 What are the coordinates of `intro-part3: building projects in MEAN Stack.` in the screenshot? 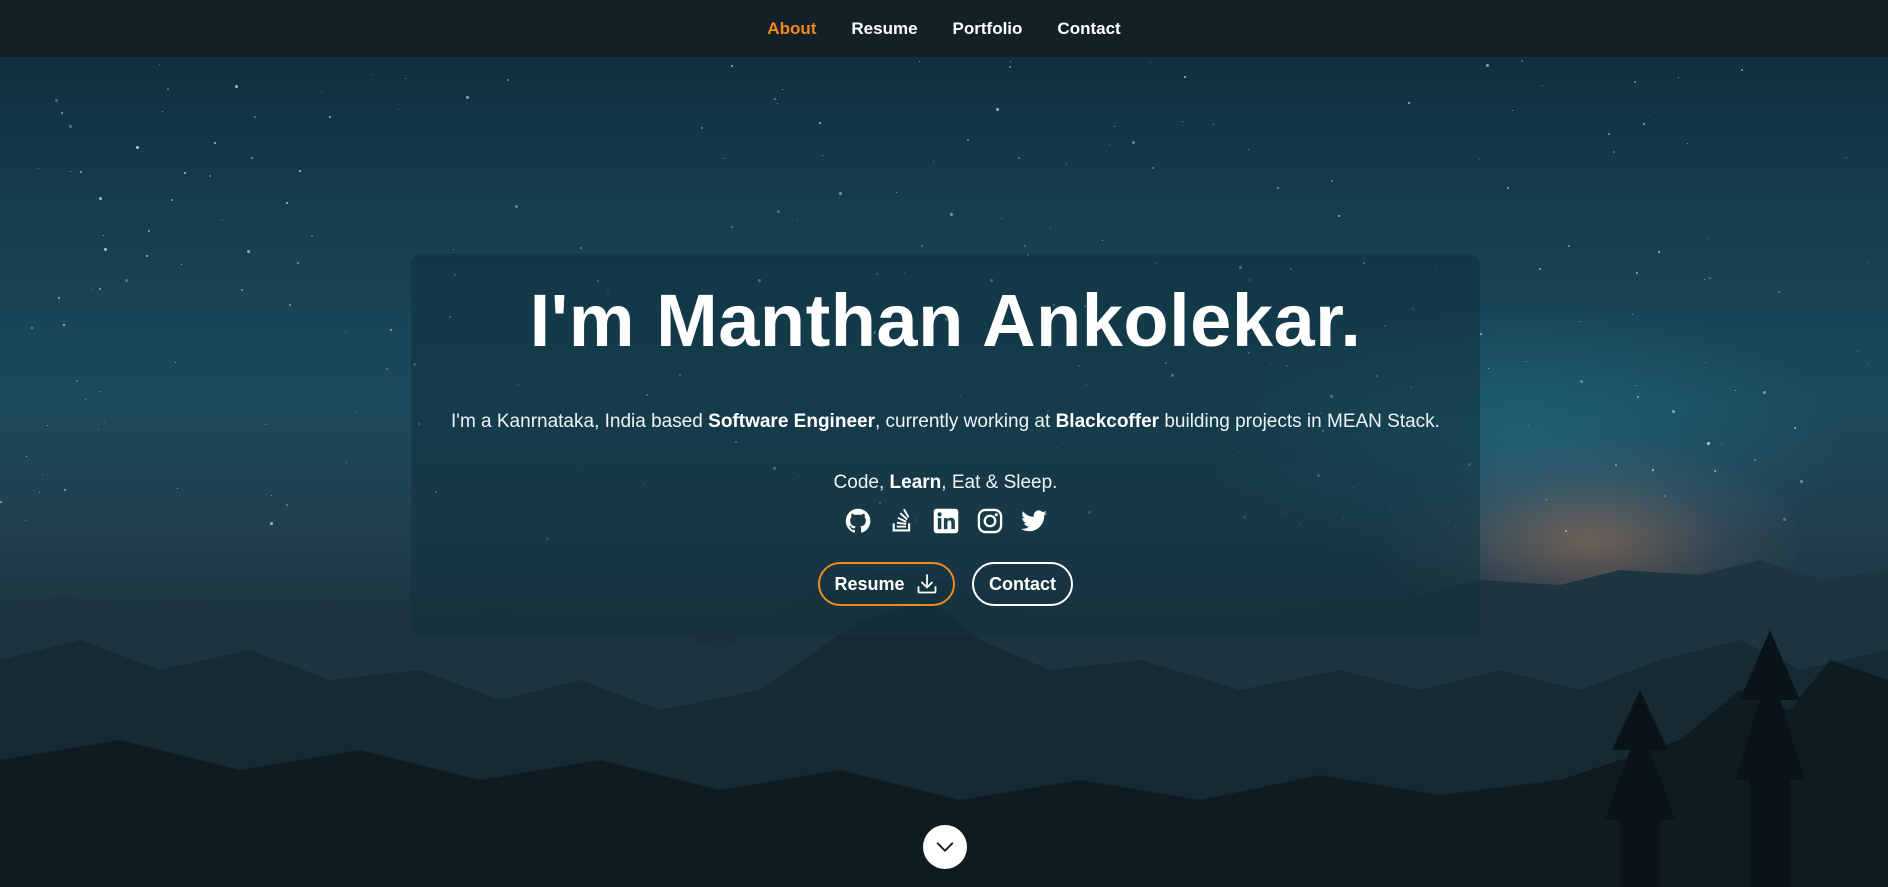 It's located at (1299, 421).